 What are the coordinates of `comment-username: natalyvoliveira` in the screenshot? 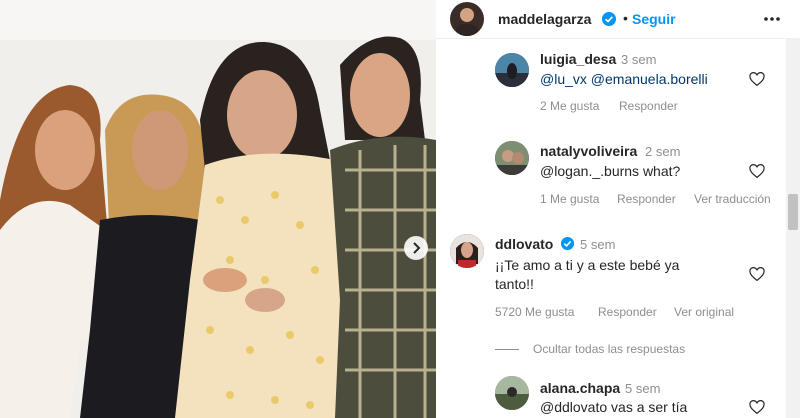 It's located at (588, 151).